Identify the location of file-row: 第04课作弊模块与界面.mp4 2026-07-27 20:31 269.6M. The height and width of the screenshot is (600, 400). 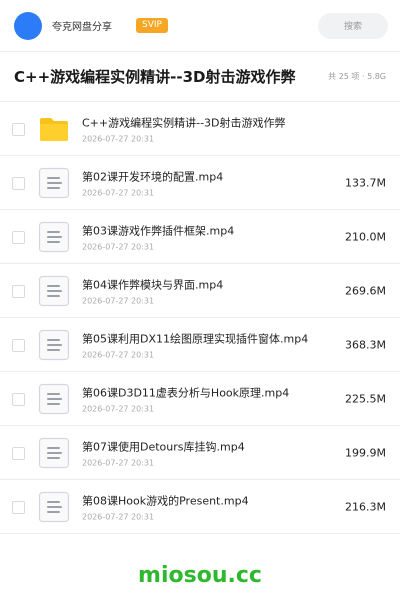
(200, 291).